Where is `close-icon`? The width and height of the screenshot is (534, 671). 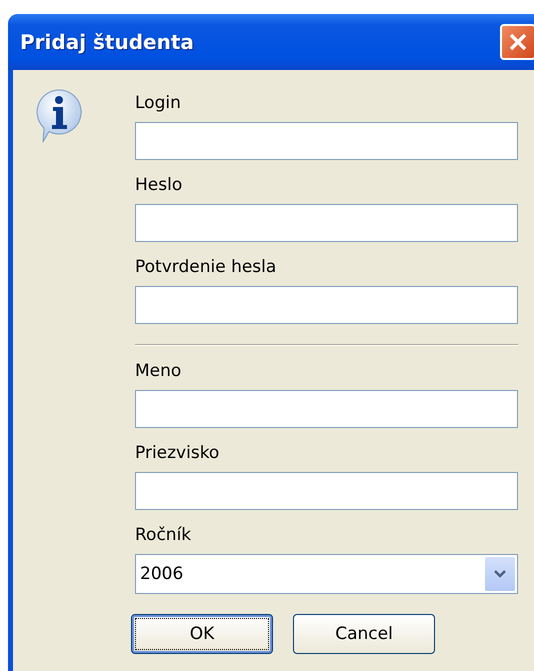 close-icon is located at coordinates (518, 42).